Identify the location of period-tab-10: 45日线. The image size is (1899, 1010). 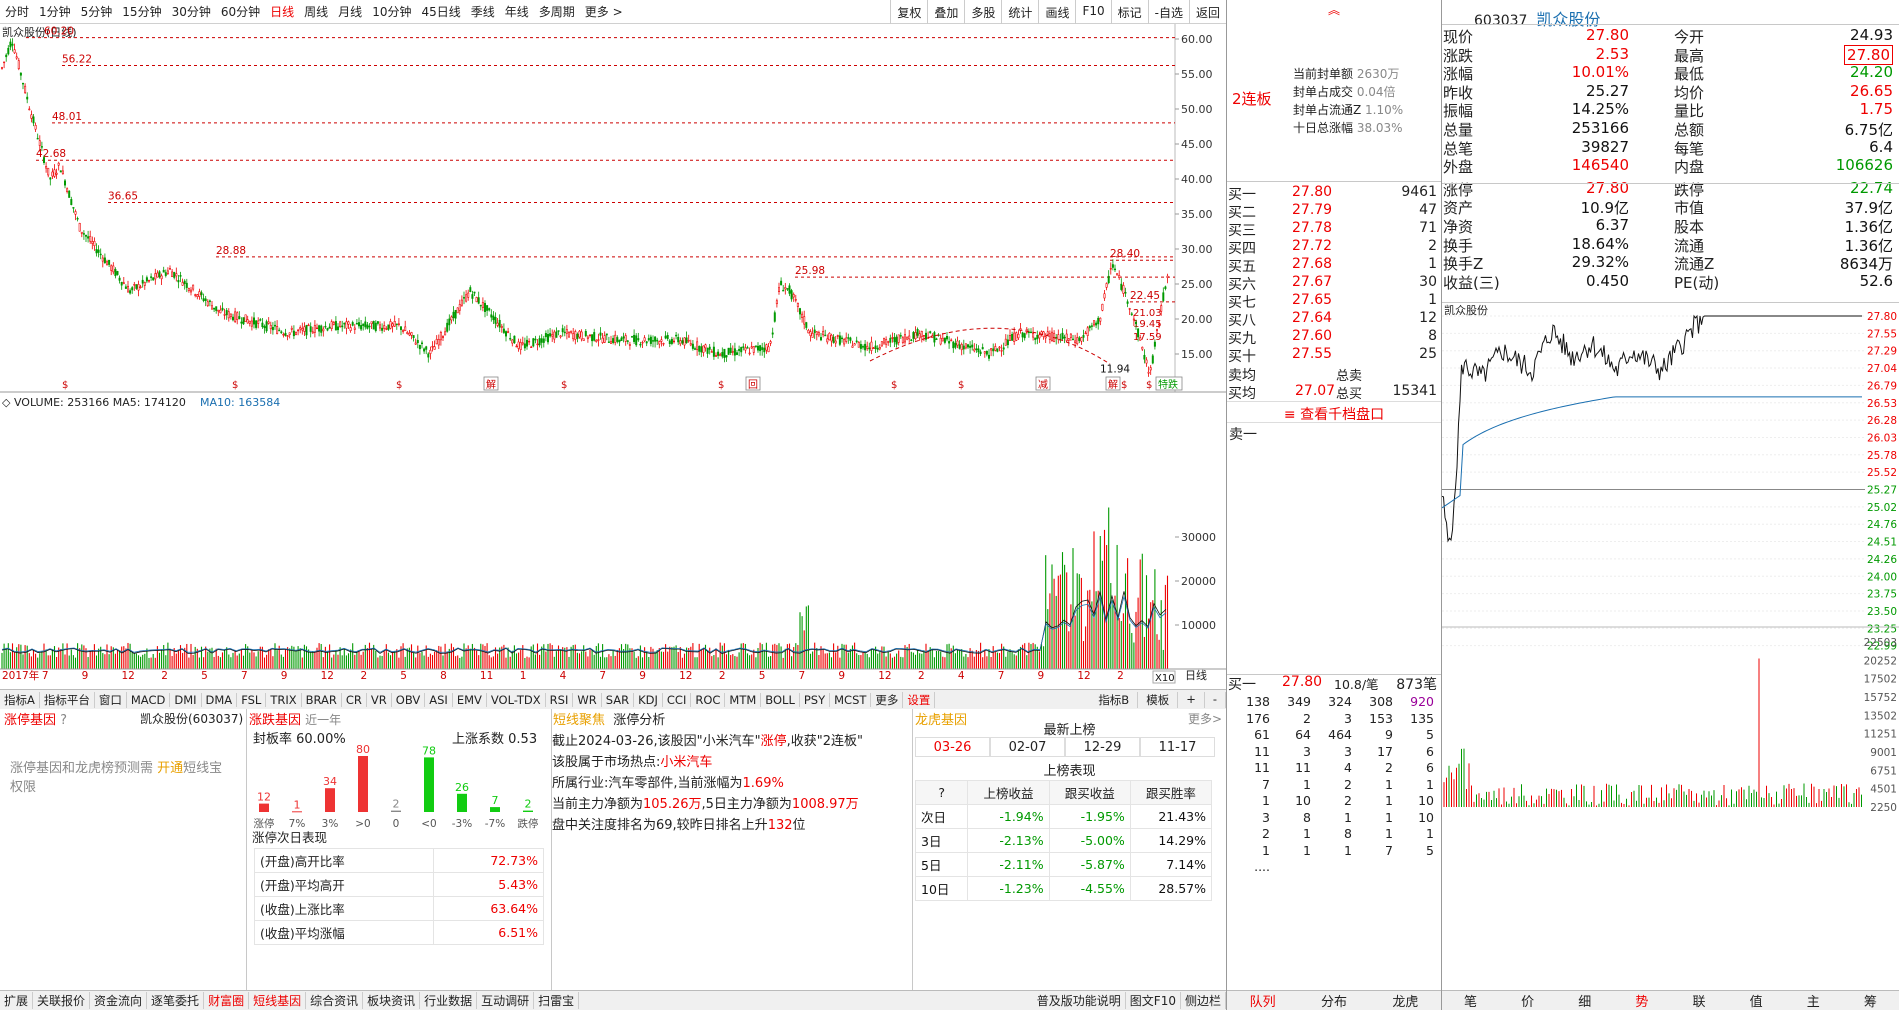
(440, 11).